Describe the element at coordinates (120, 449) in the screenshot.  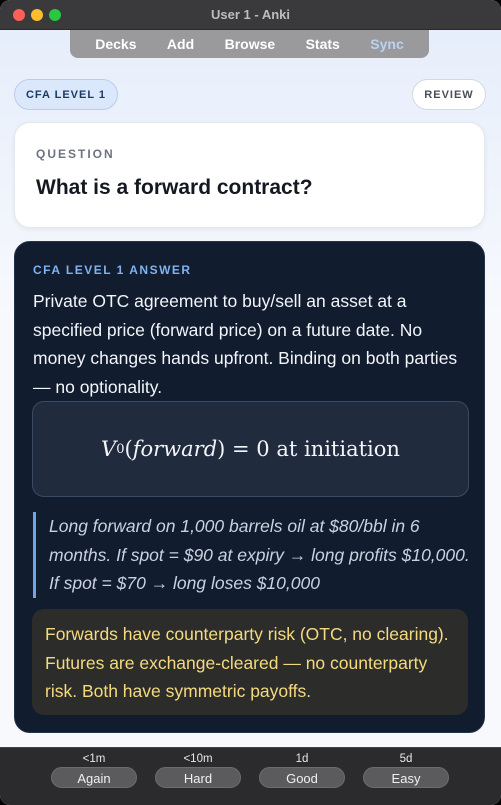
I see `formula-subscript: 0` at that location.